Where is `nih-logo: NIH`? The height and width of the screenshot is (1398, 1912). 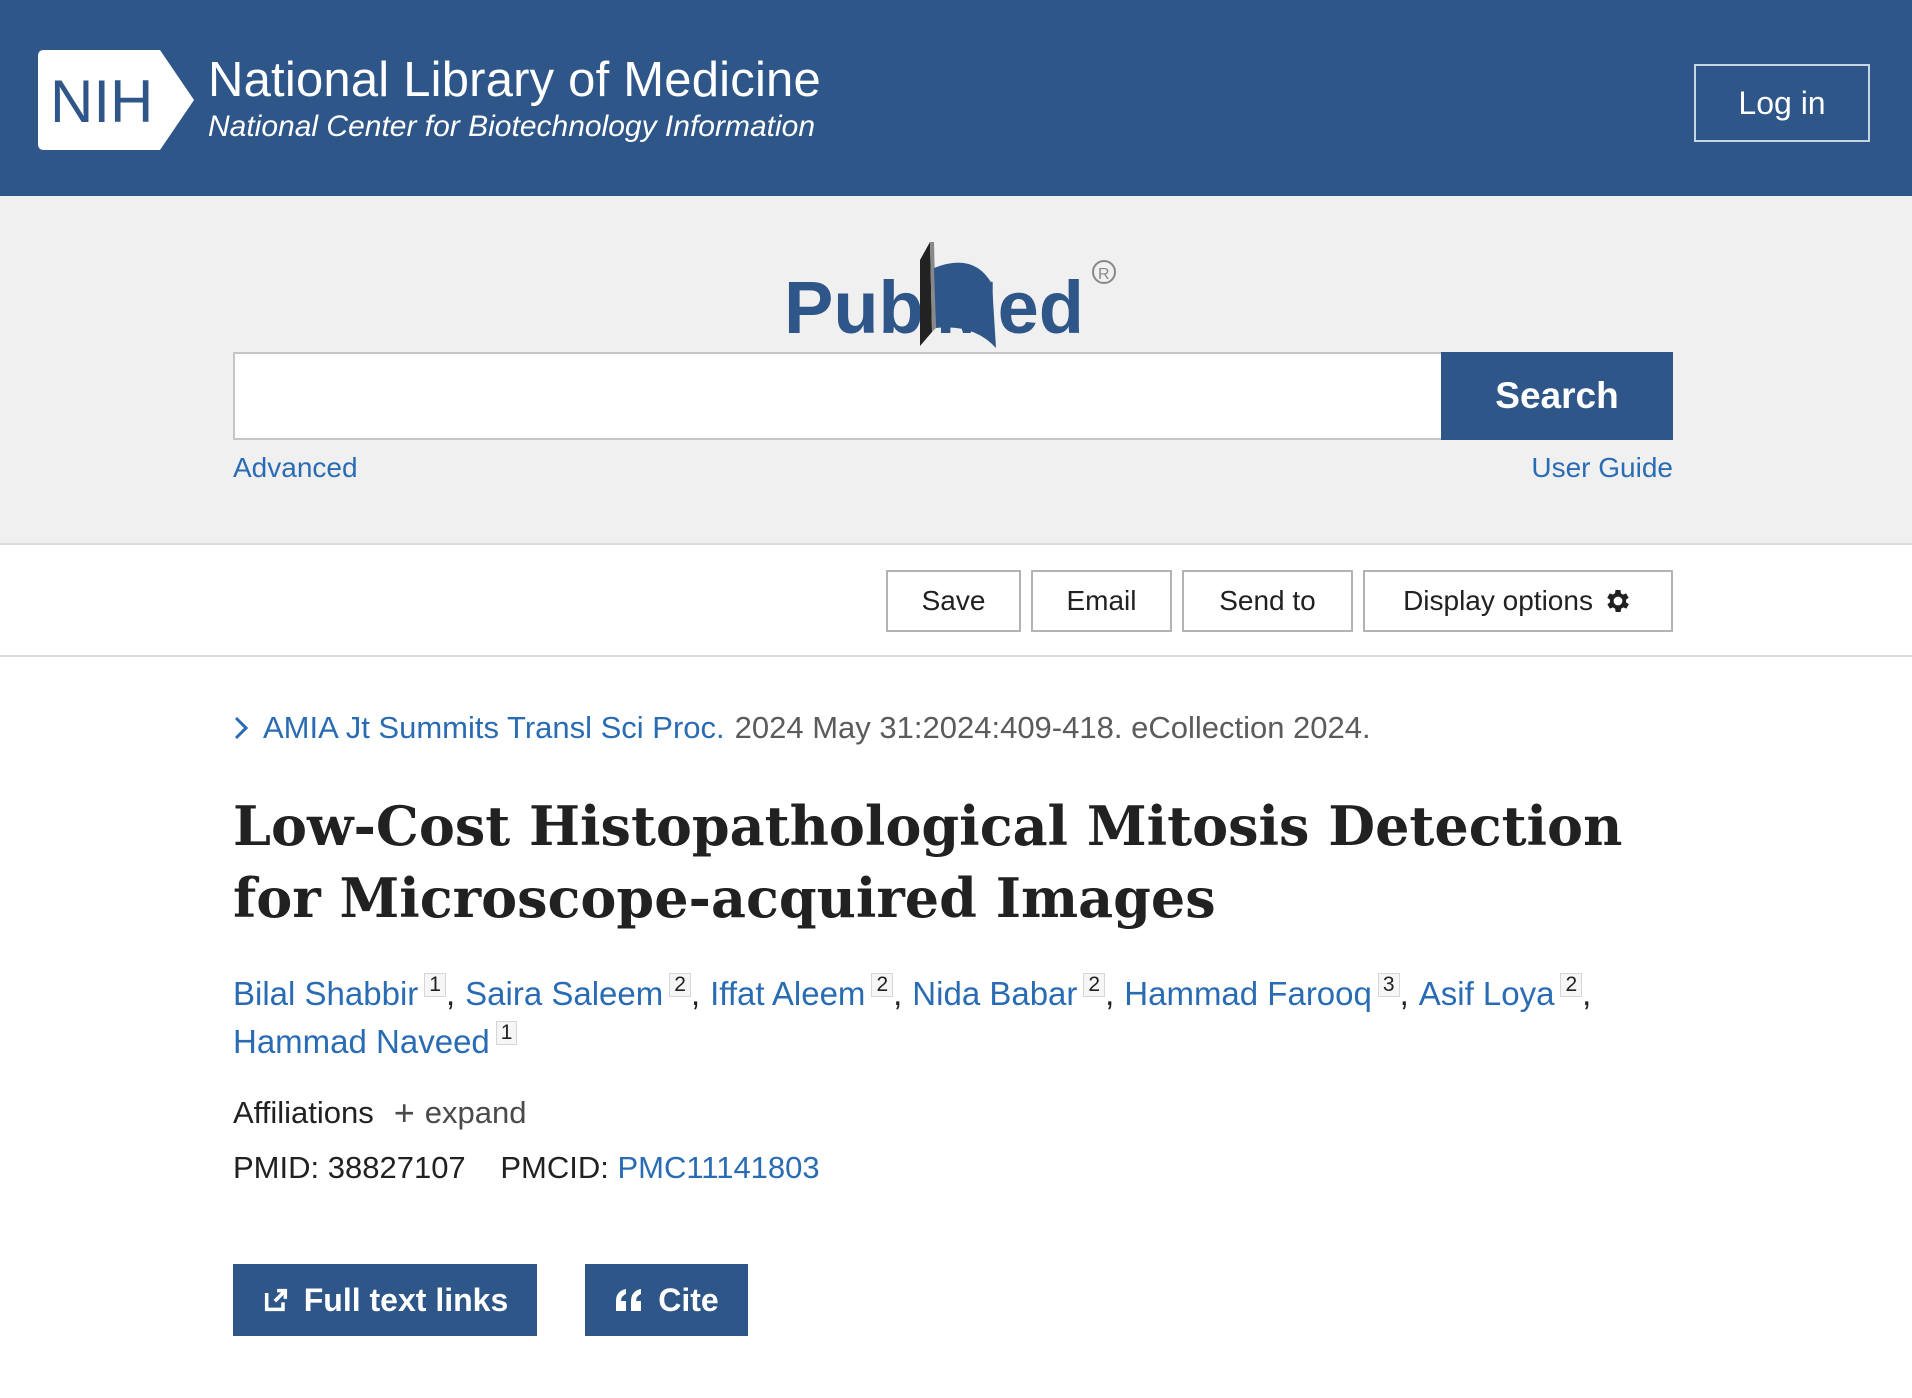 nih-logo: NIH is located at coordinates (118, 100).